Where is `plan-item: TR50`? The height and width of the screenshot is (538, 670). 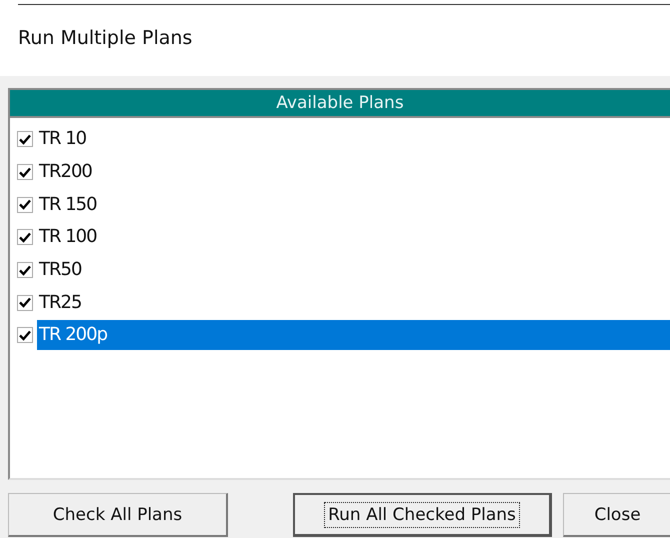
plan-item: TR50 is located at coordinates (353, 270).